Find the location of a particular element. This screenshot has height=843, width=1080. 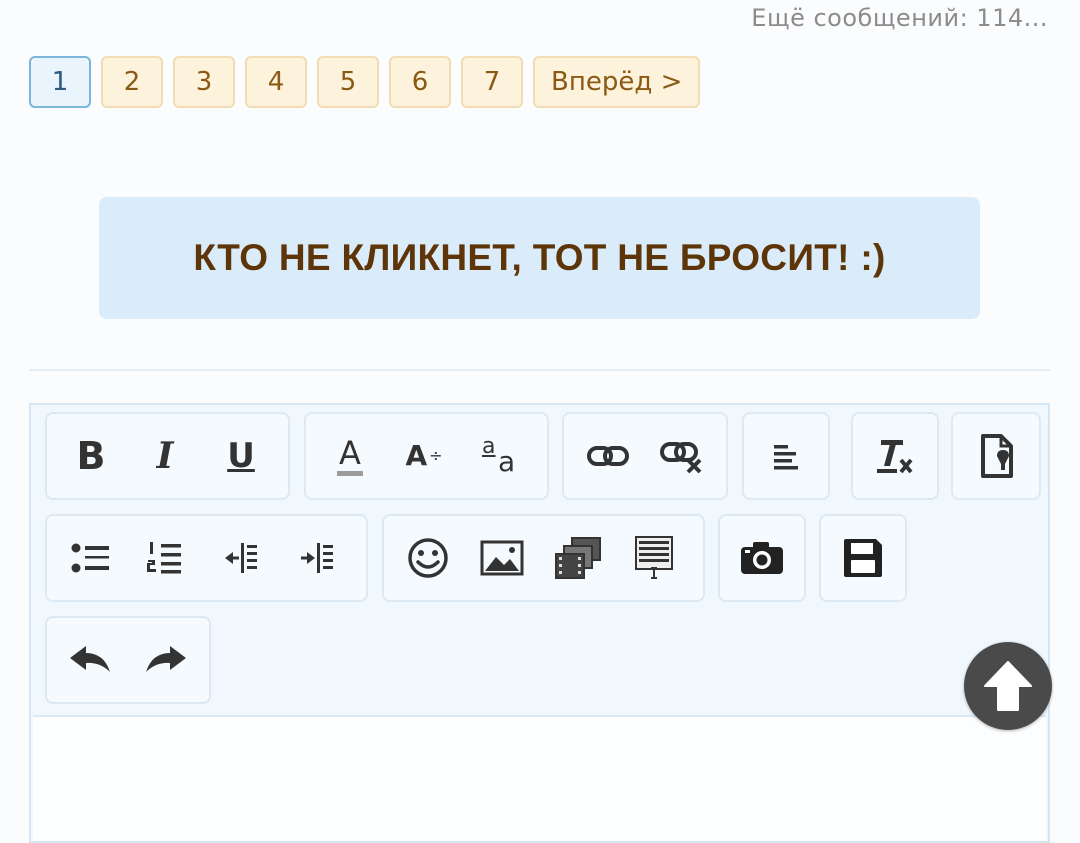

insert-gallery-button is located at coordinates (578, 558).